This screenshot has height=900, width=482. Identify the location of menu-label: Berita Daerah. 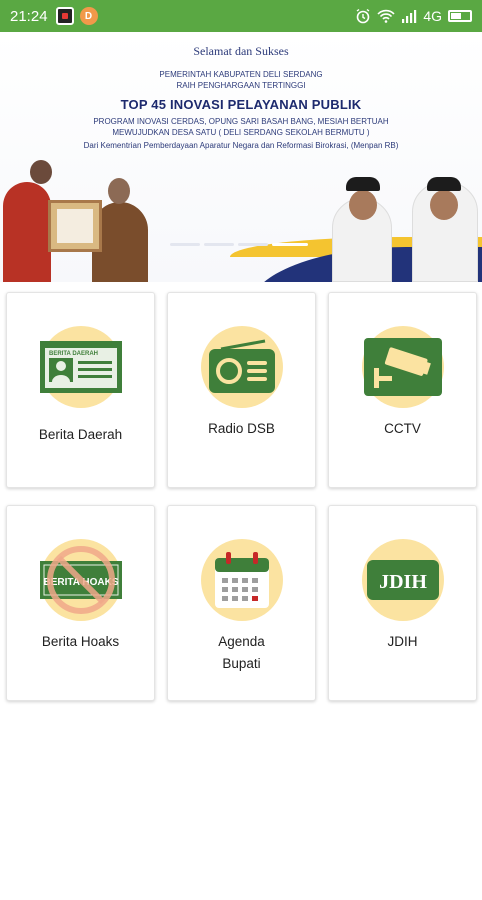
(80, 434).